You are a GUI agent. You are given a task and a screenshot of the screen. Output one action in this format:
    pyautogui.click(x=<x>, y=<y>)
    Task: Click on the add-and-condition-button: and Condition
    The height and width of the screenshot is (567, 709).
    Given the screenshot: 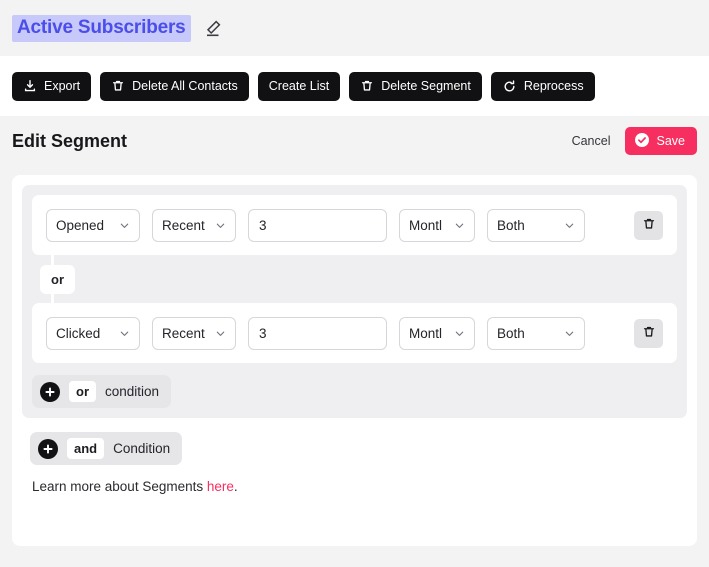 What is the action you would take?
    pyautogui.click(x=106, y=448)
    